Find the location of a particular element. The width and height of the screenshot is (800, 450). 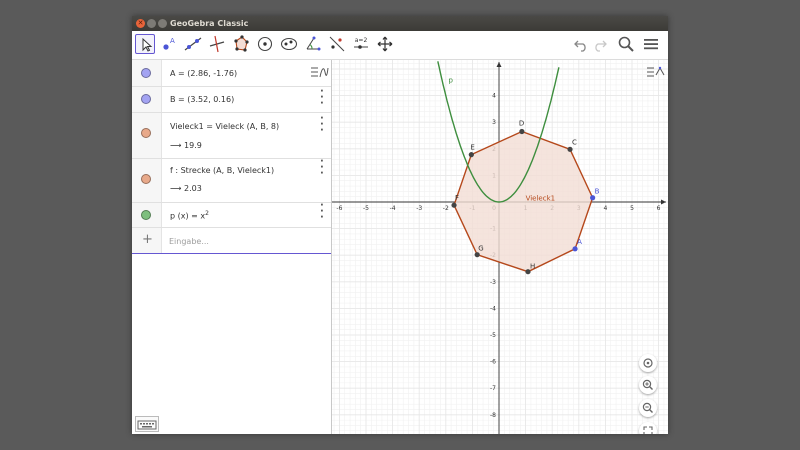

y-tick-label: -8 is located at coordinates (493, 415).